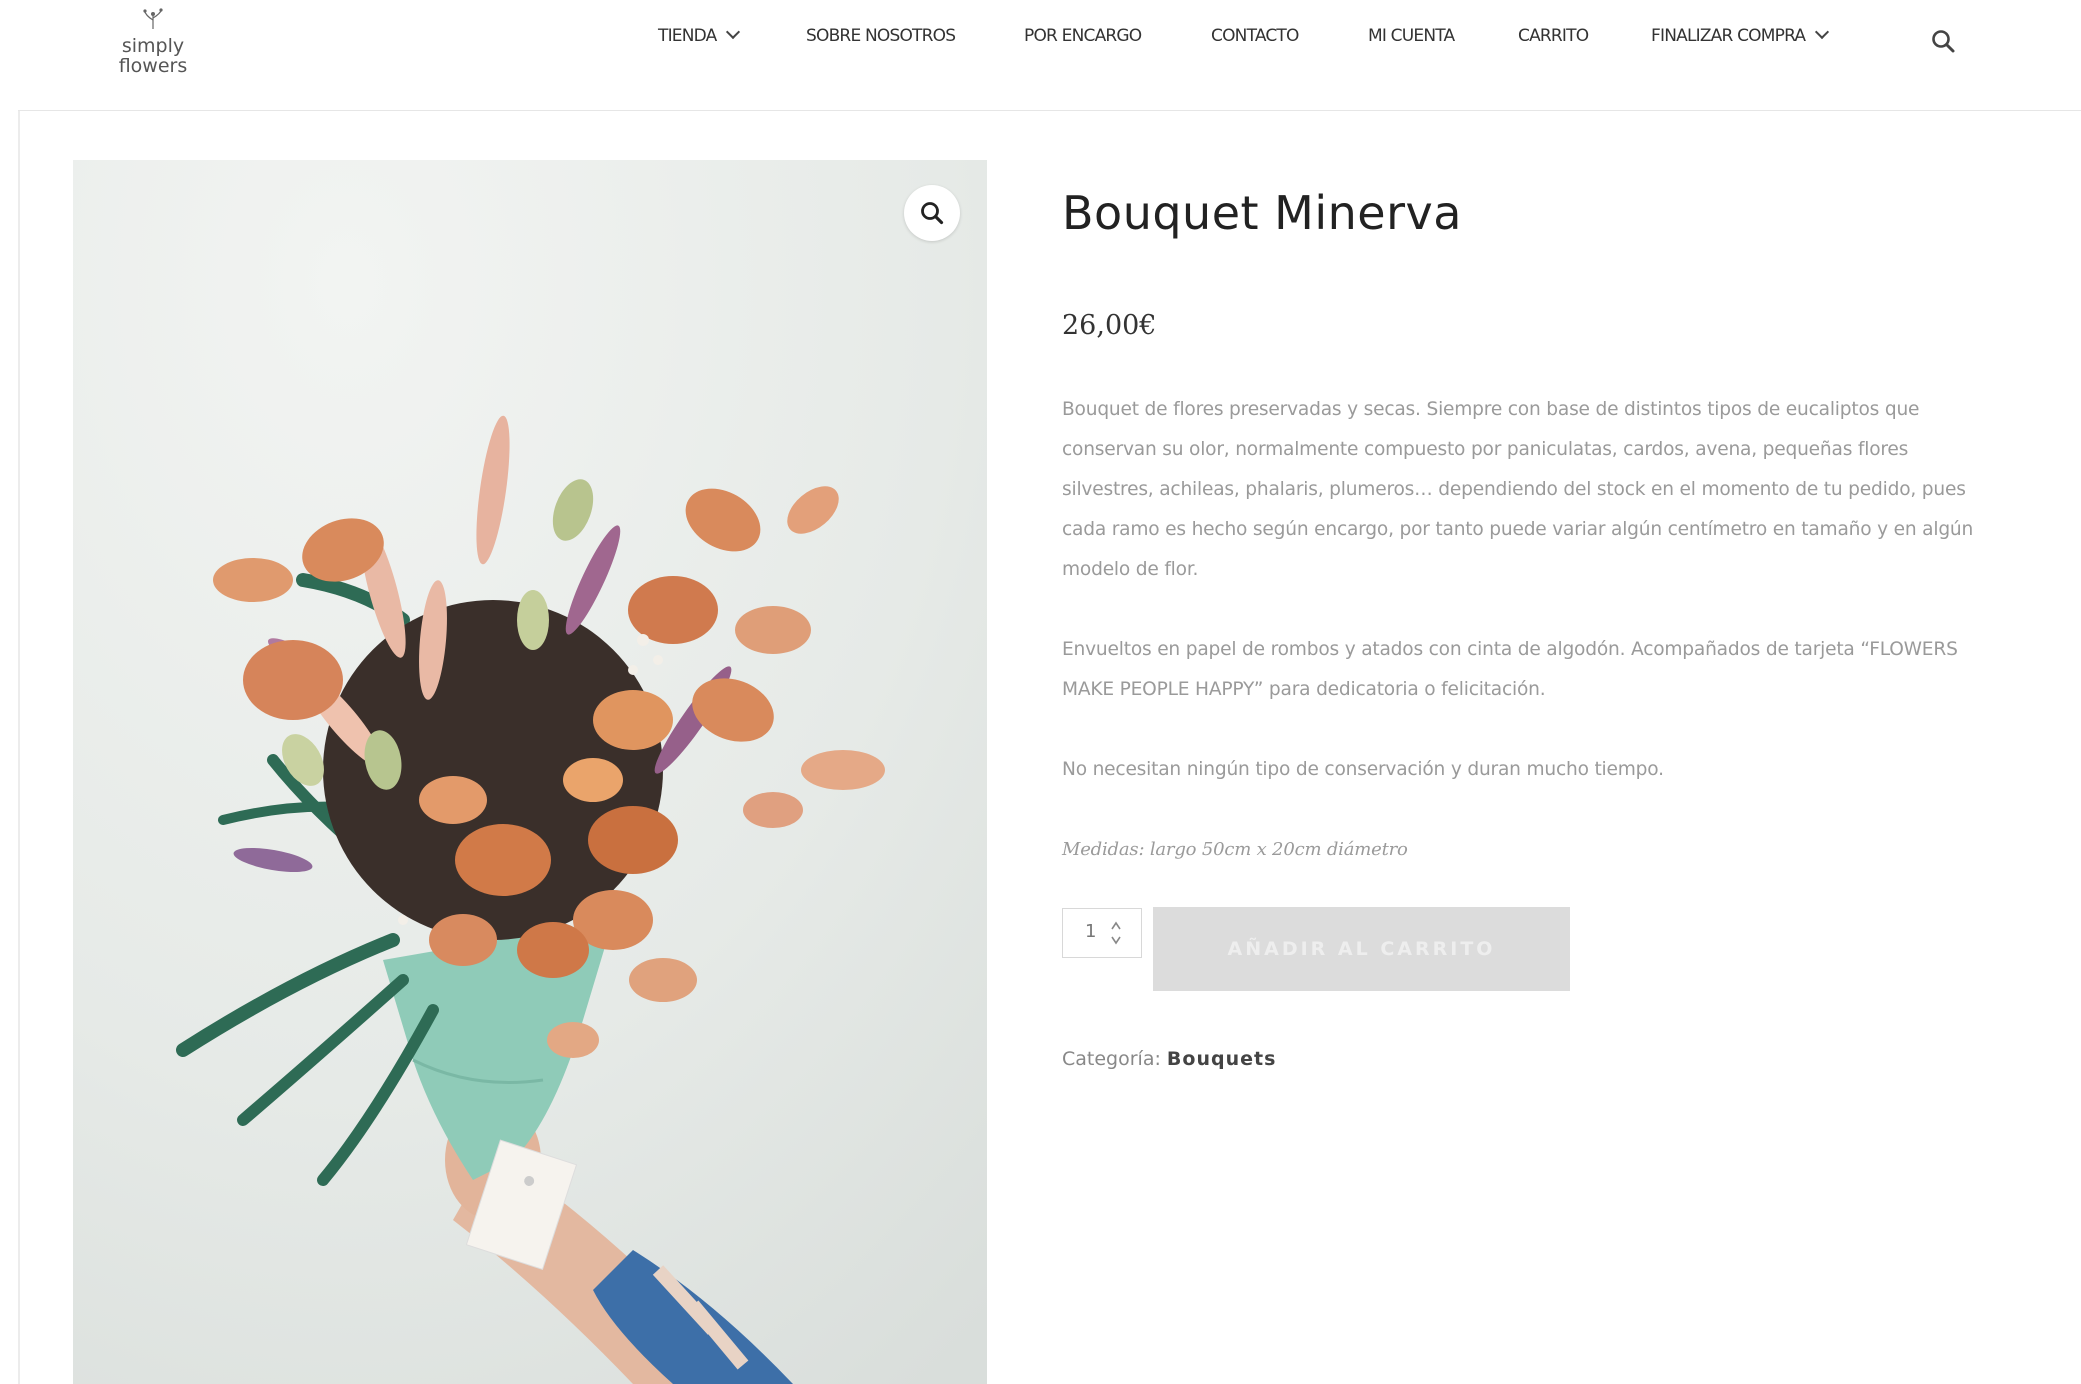 This screenshot has height=1384, width=2081. I want to click on nav-item-carrito: CARRITO, so click(1553, 36).